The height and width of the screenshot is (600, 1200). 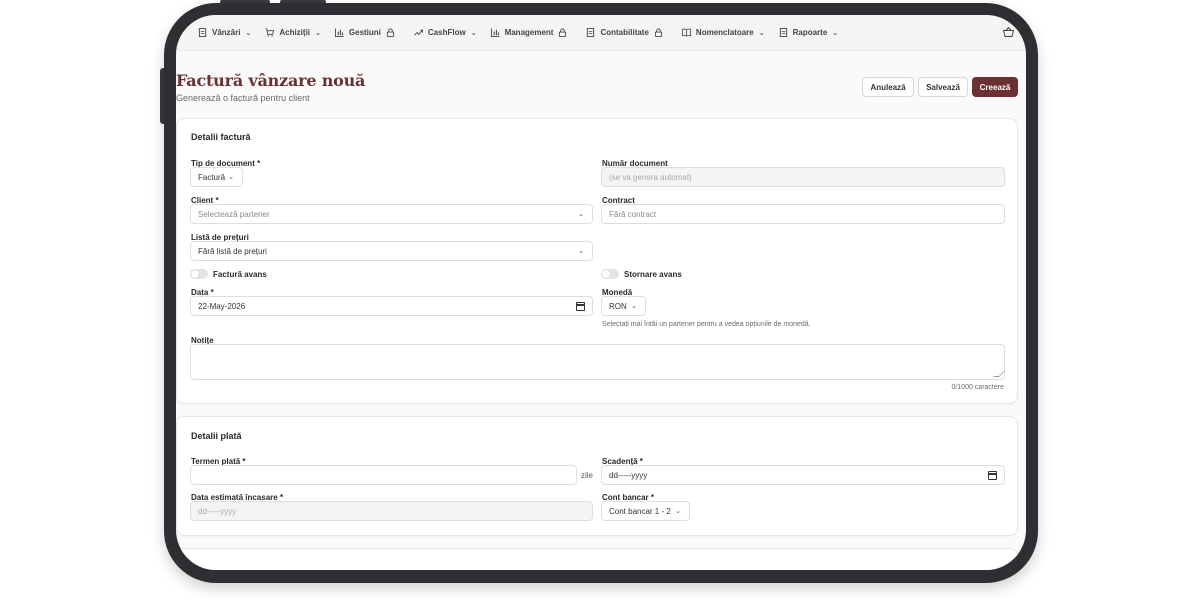 I want to click on currency-select: RON ⌄, so click(x=623, y=306).